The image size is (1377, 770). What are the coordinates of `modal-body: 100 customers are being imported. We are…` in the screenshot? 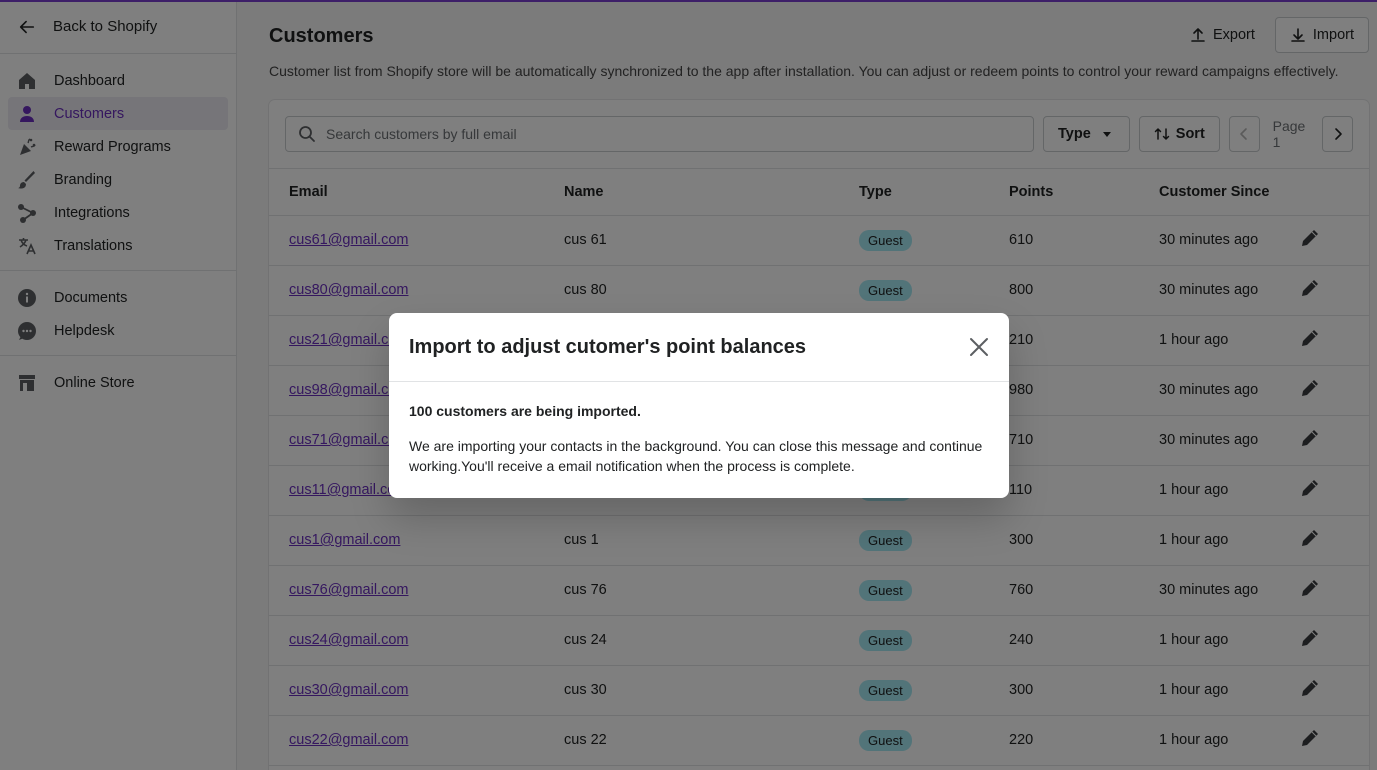 It's located at (699, 429).